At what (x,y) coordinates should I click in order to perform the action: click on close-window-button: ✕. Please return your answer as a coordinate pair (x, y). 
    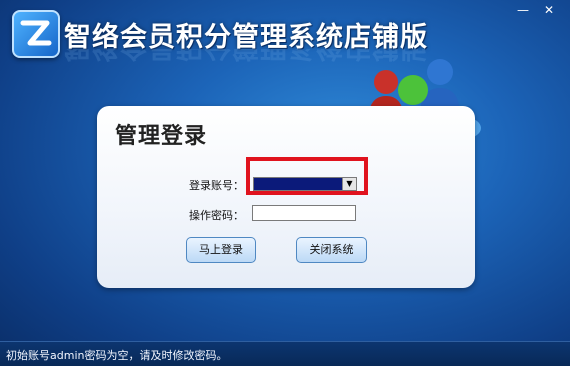
    Looking at the image, I should click on (549, 10).